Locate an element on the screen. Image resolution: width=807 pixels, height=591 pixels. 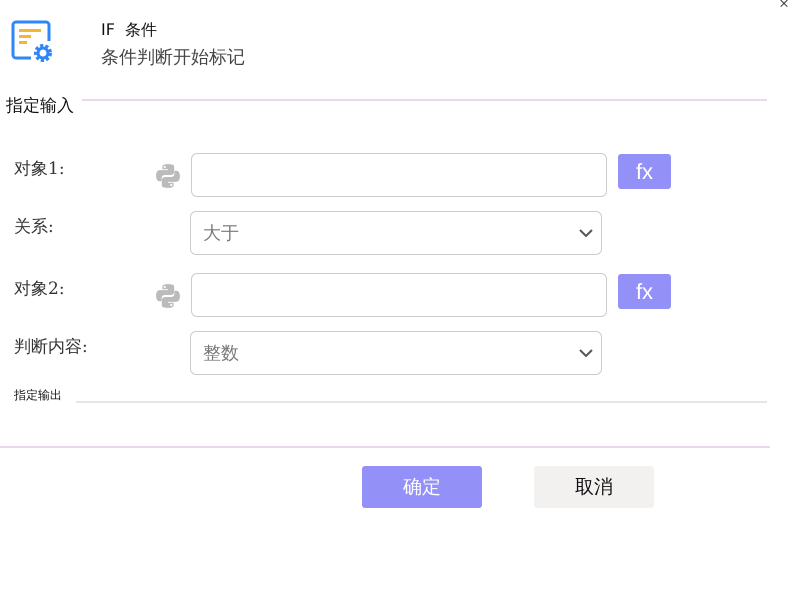
document-gear-icon is located at coordinates (33, 42).